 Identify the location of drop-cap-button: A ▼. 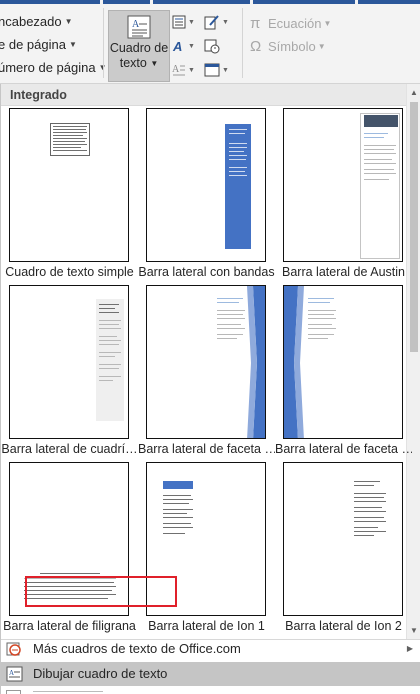
(187, 70).